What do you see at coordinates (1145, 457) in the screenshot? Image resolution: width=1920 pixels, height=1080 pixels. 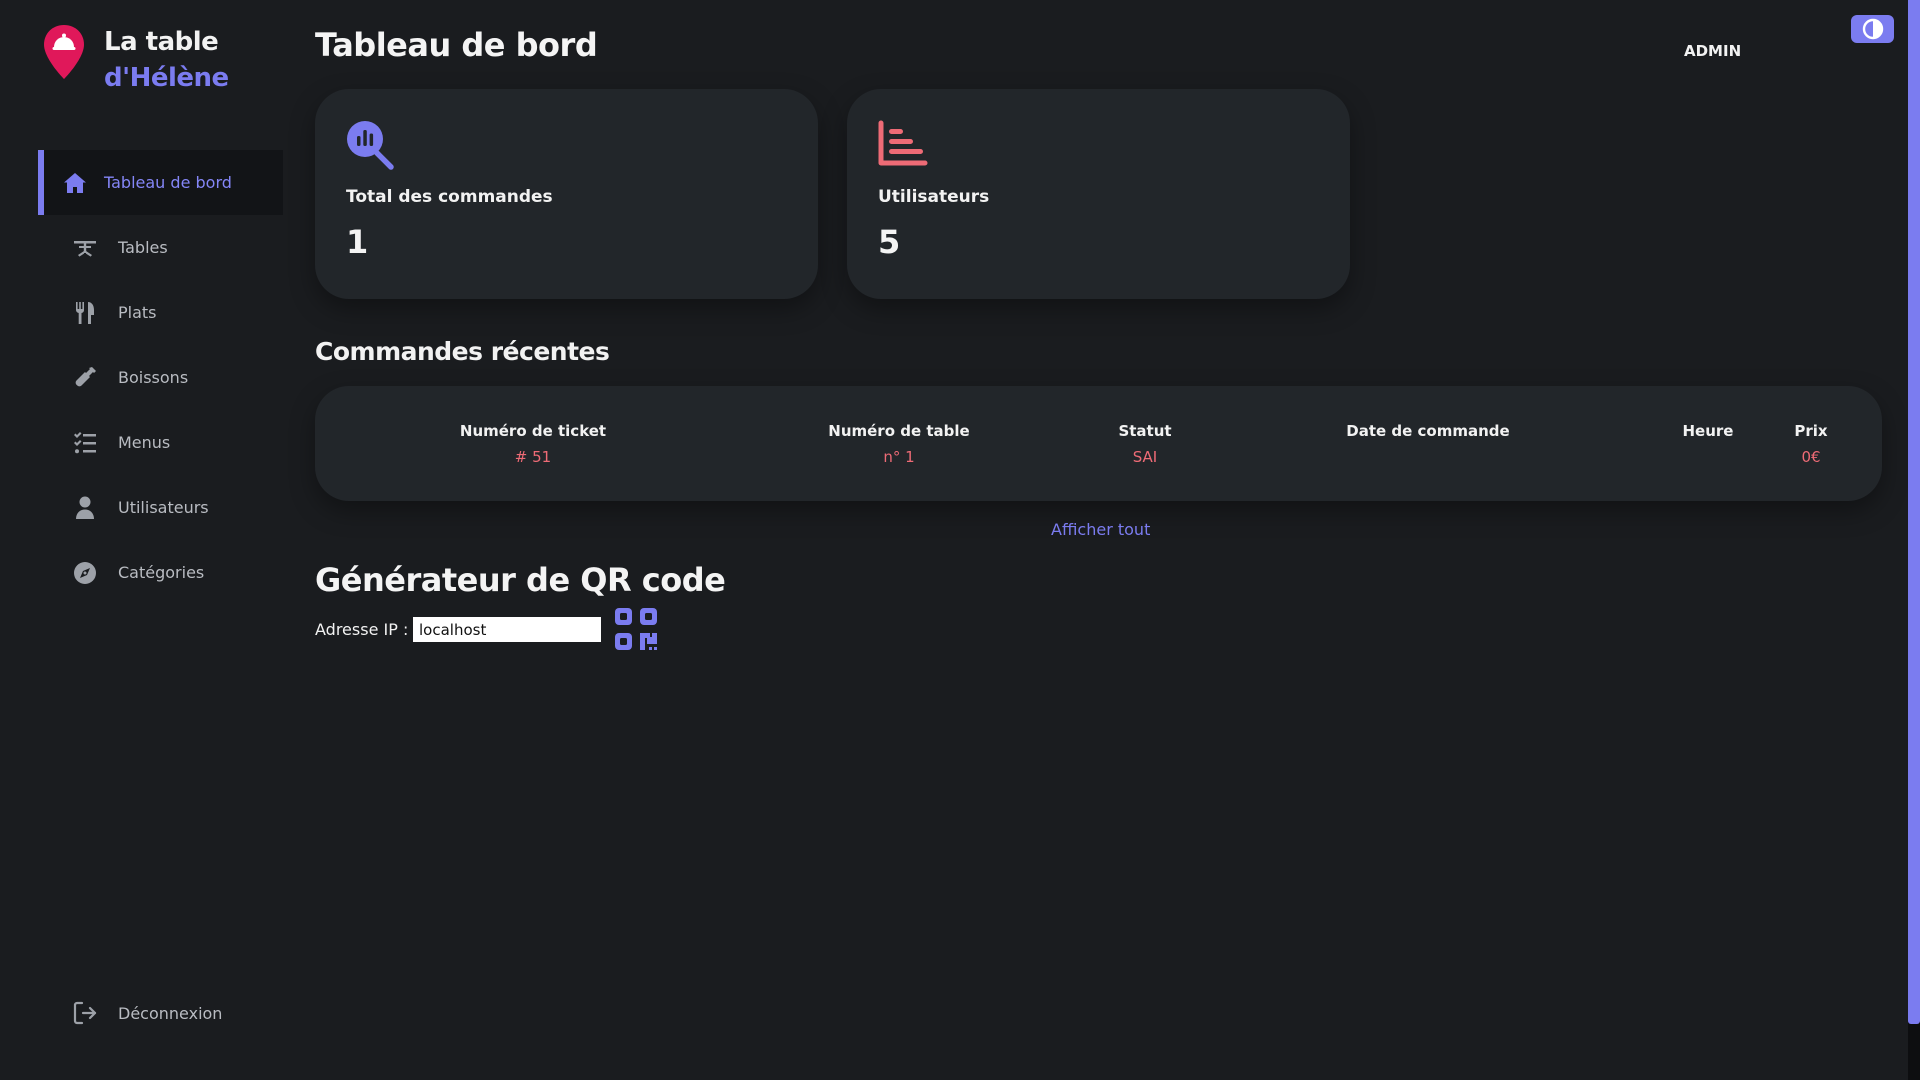 I see `status-cell: SAI` at bounding box center [1145, 457].